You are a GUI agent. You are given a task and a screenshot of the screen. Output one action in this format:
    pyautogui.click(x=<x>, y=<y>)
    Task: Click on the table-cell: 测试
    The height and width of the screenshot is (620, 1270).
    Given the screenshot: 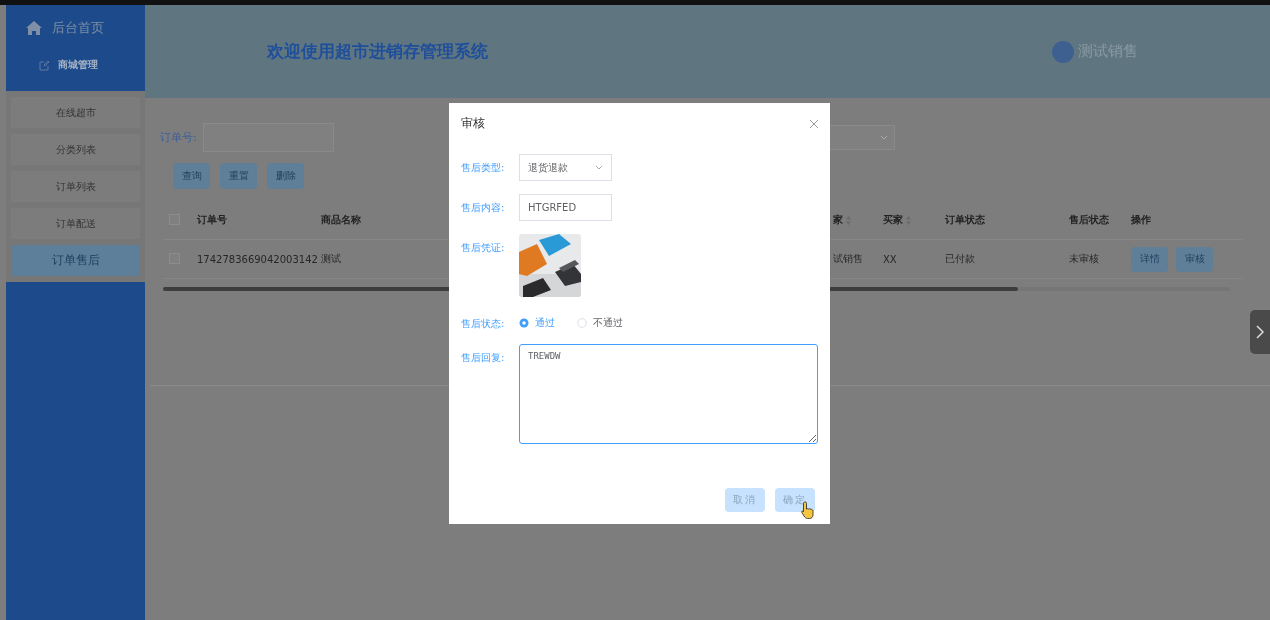 What is the action you would take?
    pyautogui.click(x=331, y=259)
    